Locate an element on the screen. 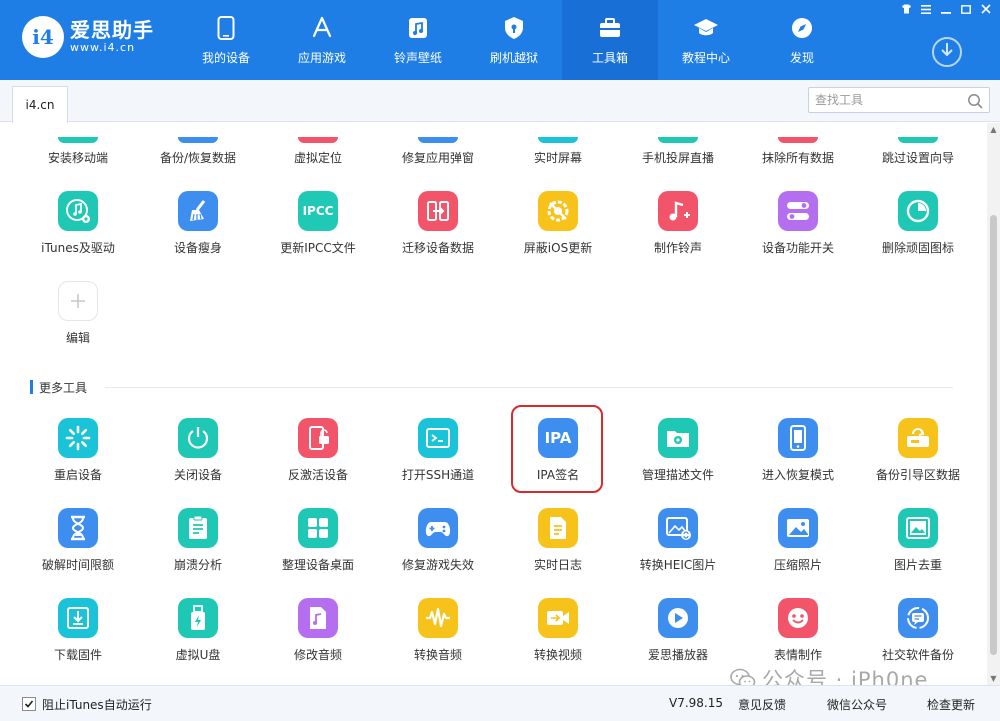 The height and width of the screenshot is (721, 1000). tool-deactivate-device: 反激活设备 is located at coordinates (318, 450).